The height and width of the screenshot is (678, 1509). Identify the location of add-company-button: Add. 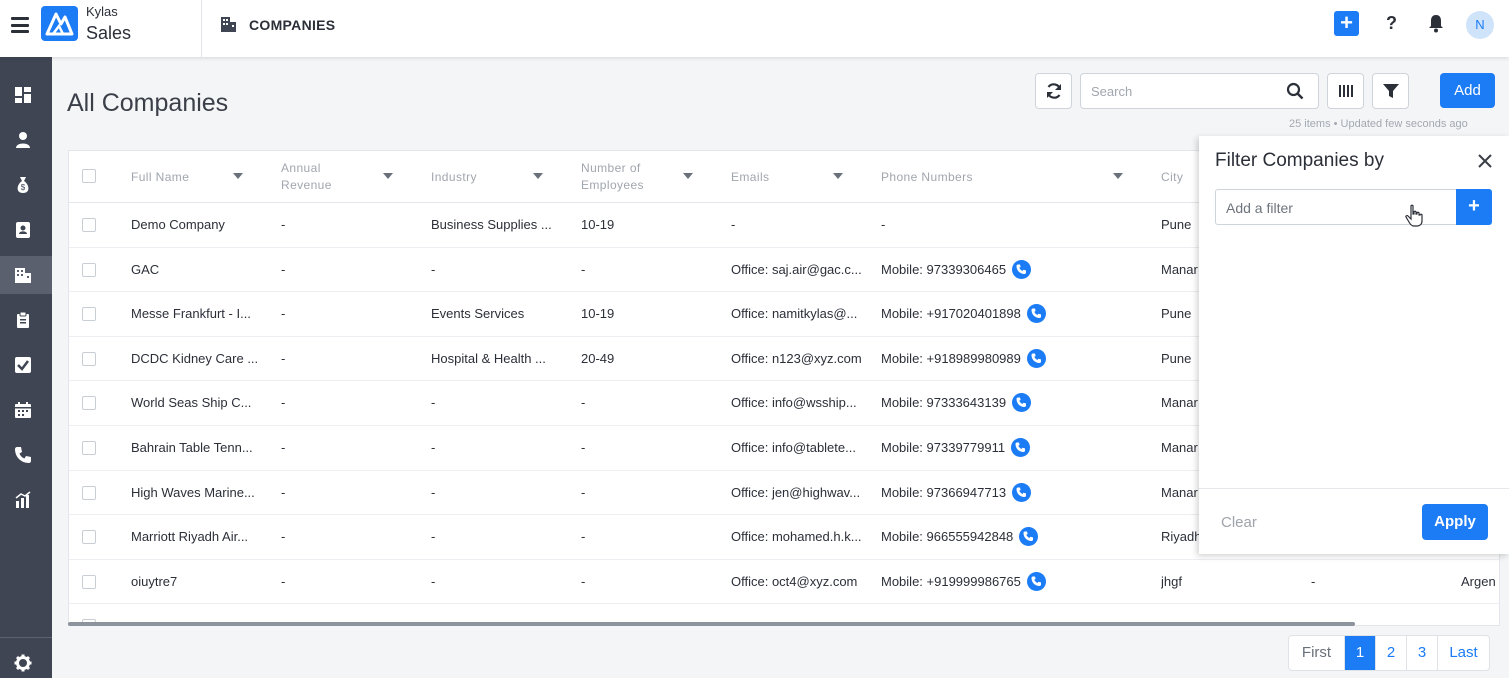
(1467, 90).